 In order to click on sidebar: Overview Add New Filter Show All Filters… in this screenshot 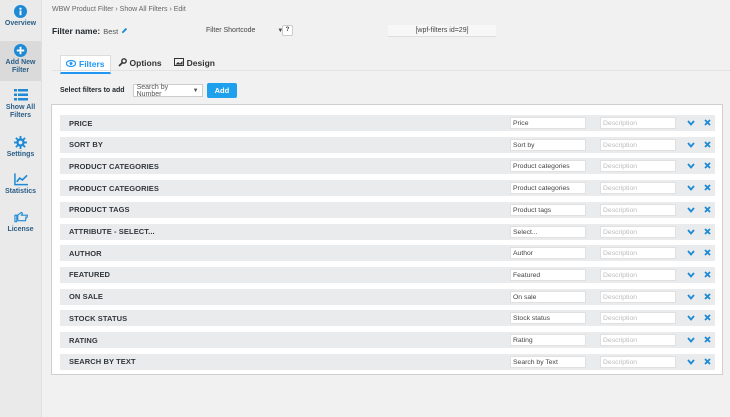, I will do `click(21, 208)`.